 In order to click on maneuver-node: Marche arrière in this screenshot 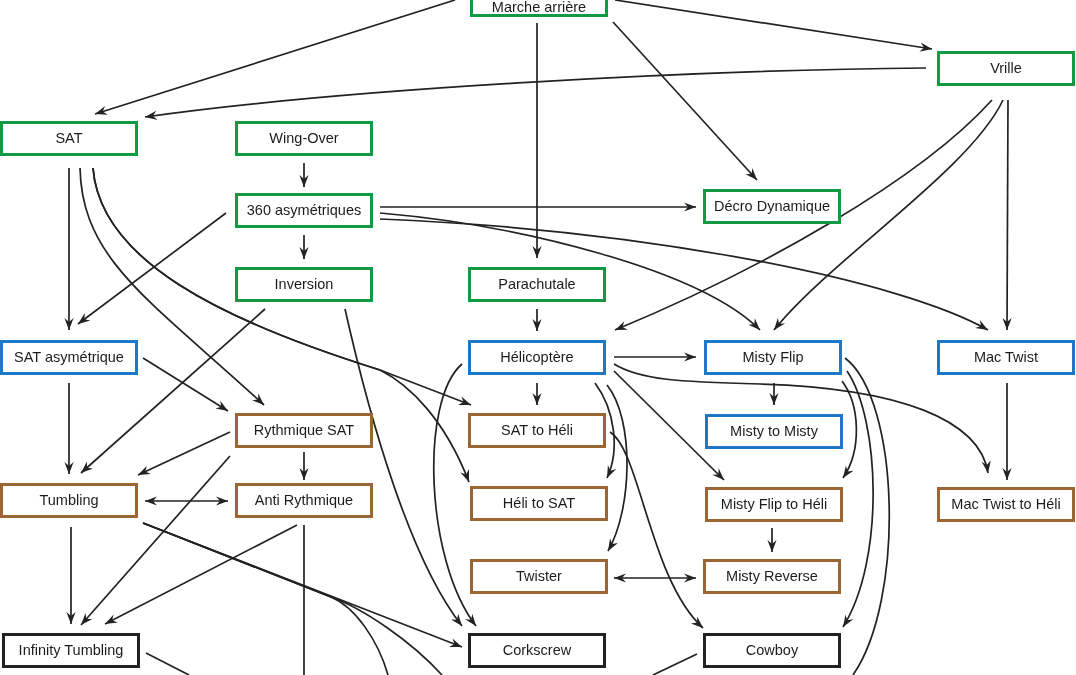, I will do `click(539, 8)`.